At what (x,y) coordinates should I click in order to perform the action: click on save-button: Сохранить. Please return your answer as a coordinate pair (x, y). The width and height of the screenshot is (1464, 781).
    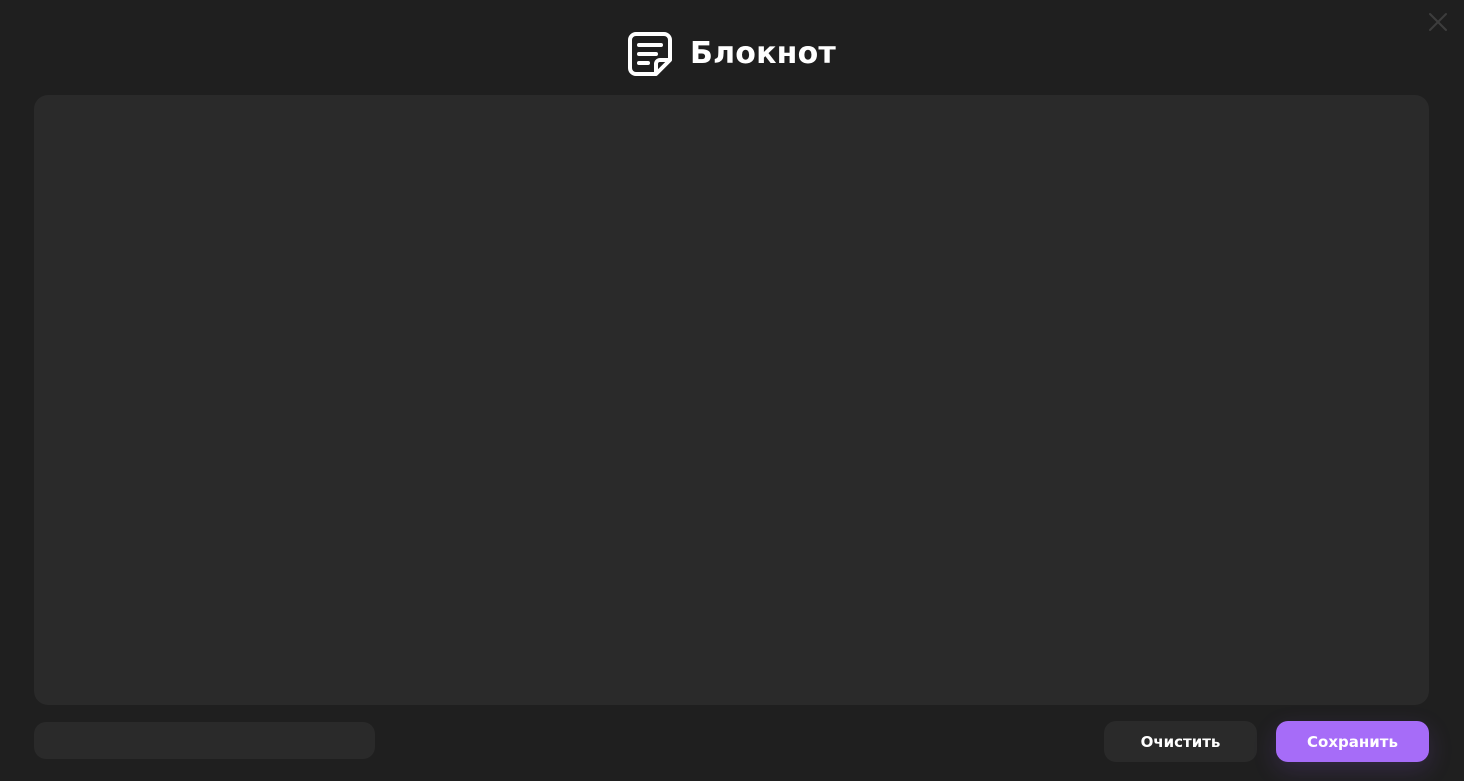
    Looking at the image, I should click on (1352, 741).